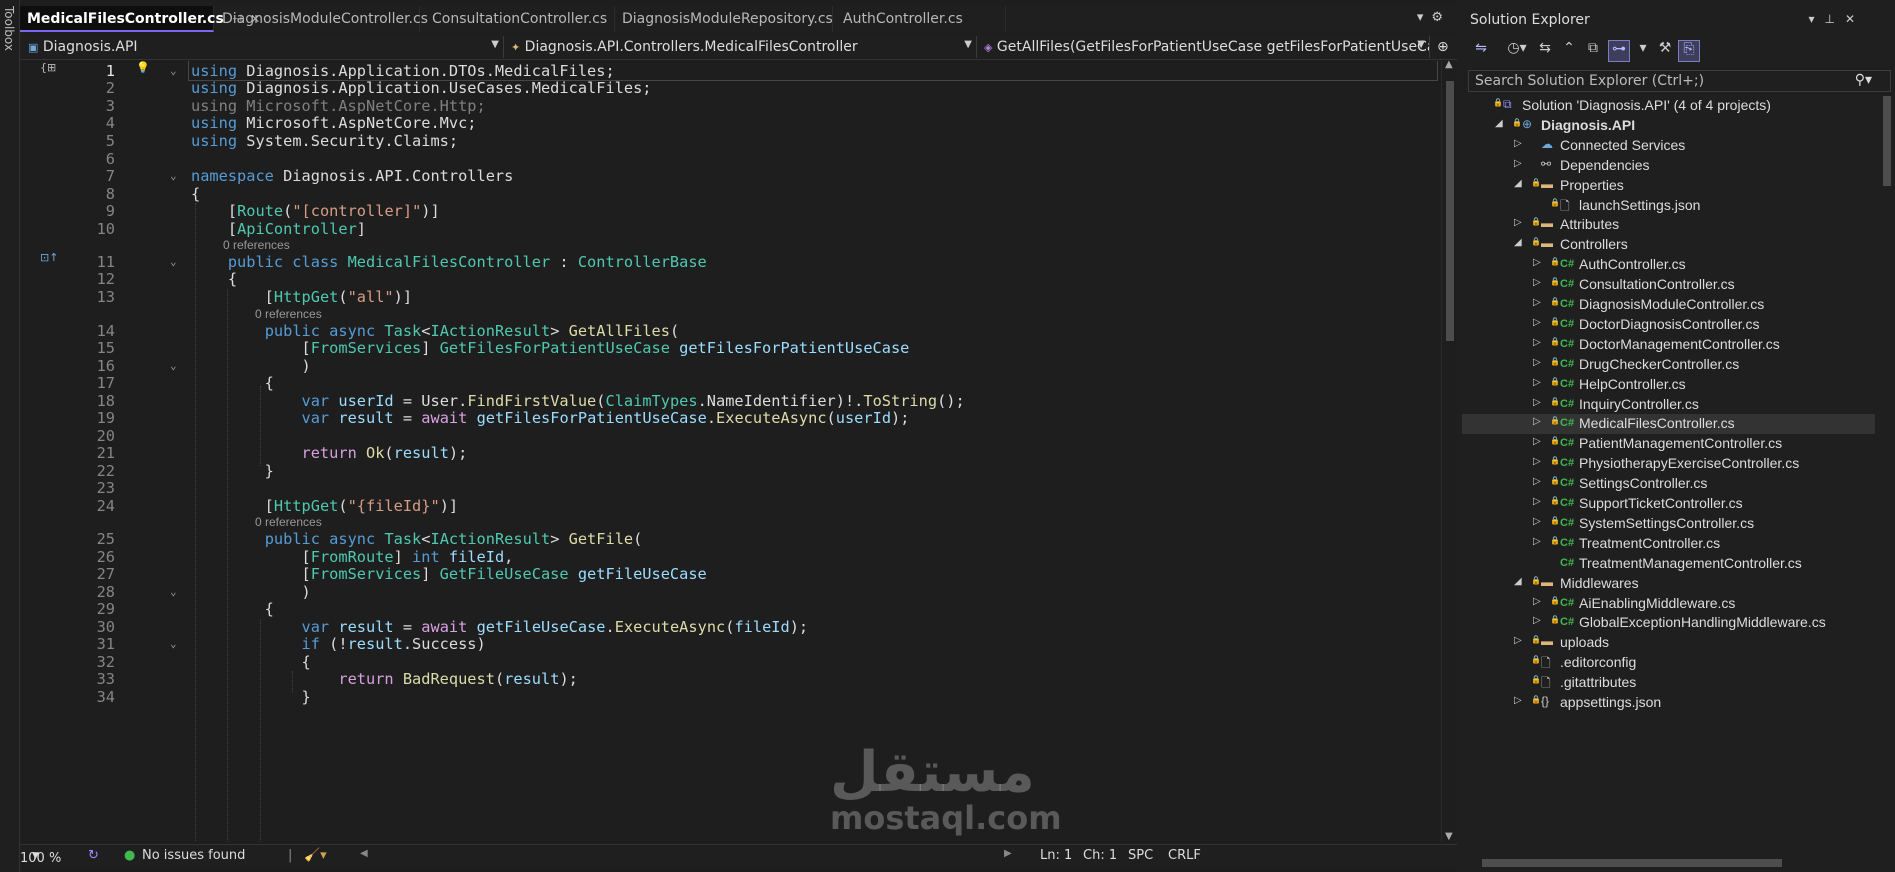 This screenshot has height=872, width=1895. I want to click on tree-item: ▷ 🔒 C# DoctorDiagnosisController.cs, so click(1668, 325).